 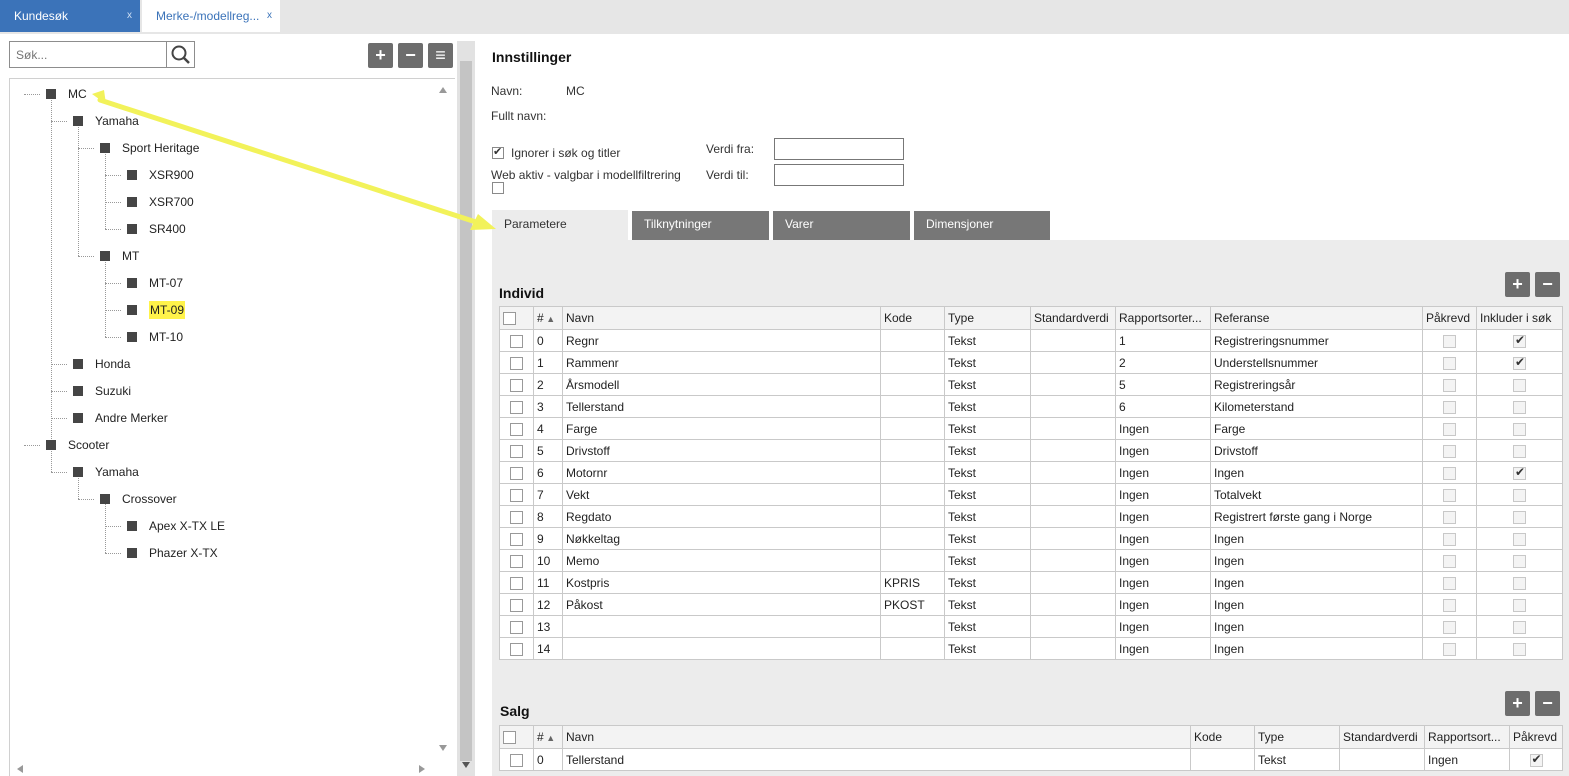 I want to click on cell-navn: Kostpris, so click(x=721, y=582).